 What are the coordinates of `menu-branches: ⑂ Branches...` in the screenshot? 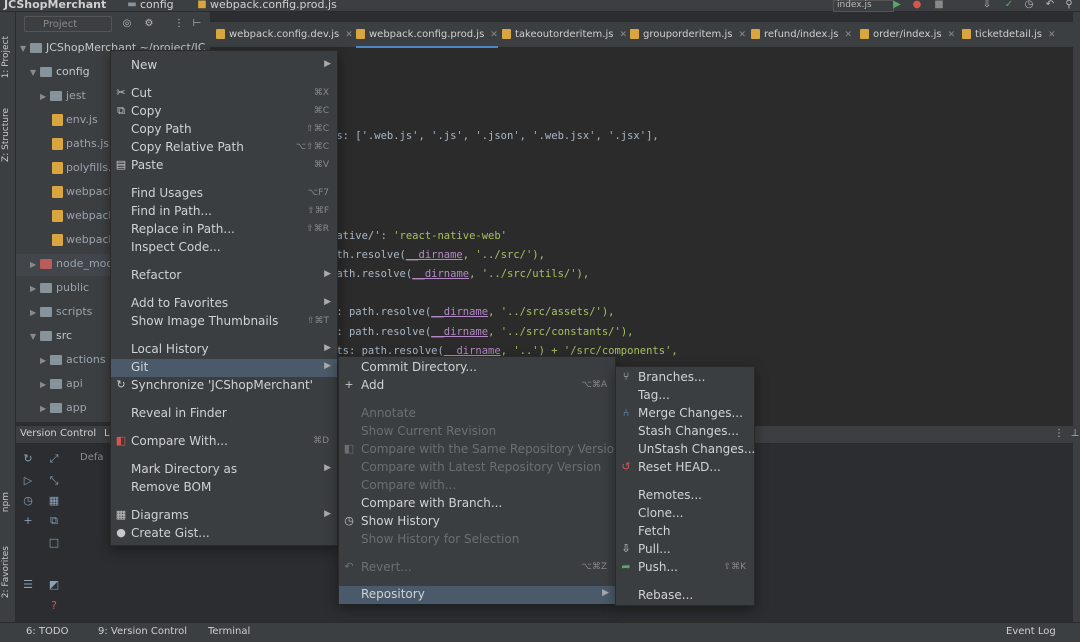 It's located at (685, 378).